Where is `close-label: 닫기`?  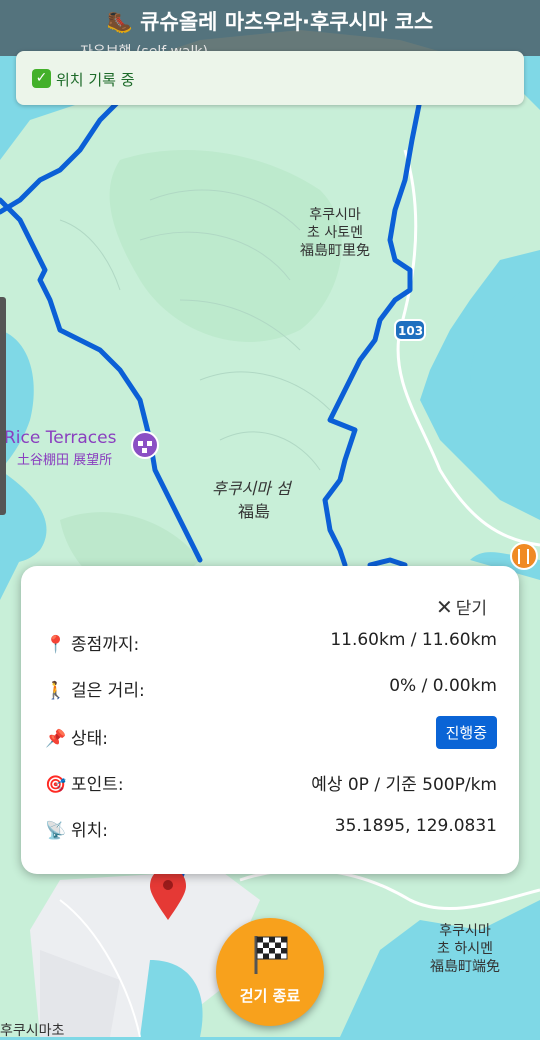 close-label: 닫기 is located at coordinates (471, 609).